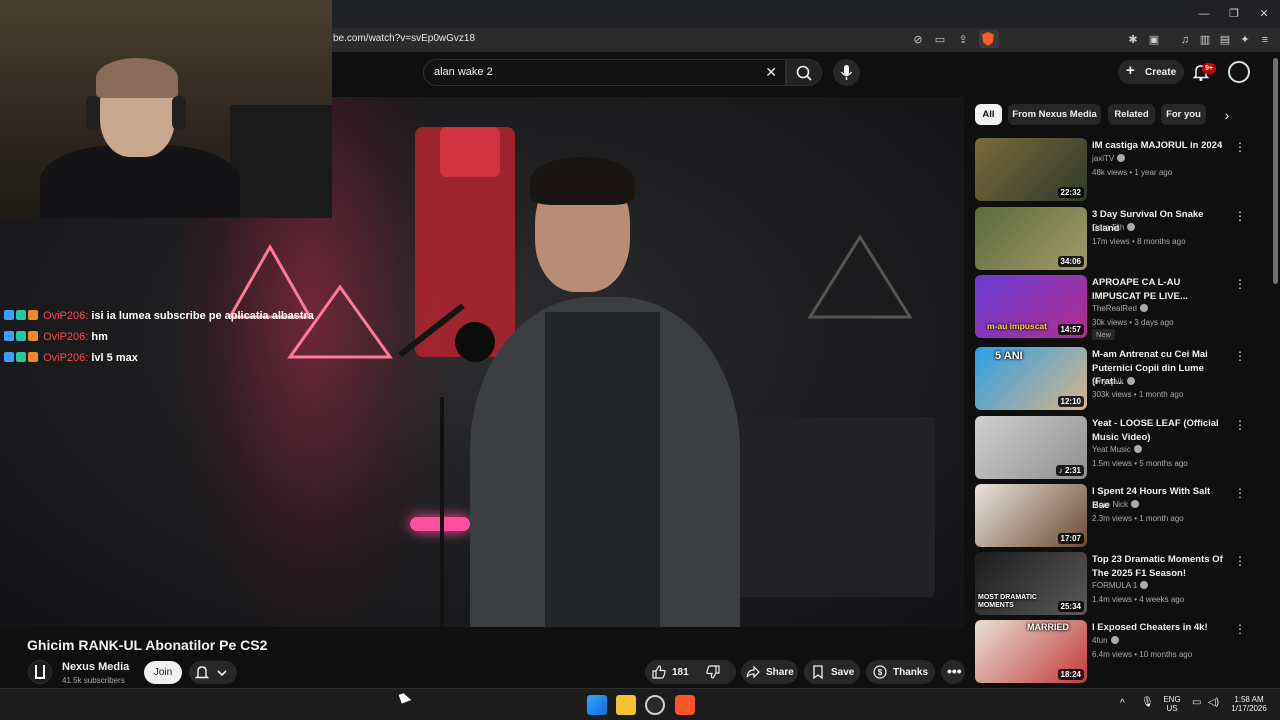 The width and height of the screenshot is (1280, 720). Describe the element at coordinates (680, 672) in the screenshot. I see `like-count: 181` at that location.